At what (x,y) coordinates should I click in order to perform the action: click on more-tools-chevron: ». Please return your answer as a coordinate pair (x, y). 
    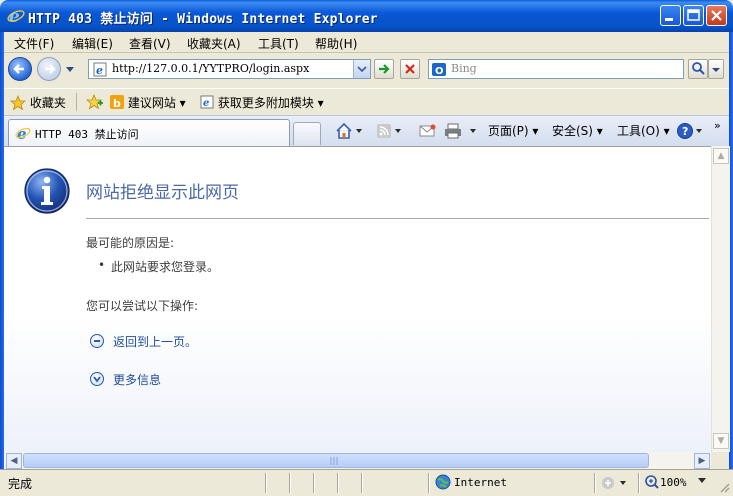
    Looking at the image, I should click on (717, 125).